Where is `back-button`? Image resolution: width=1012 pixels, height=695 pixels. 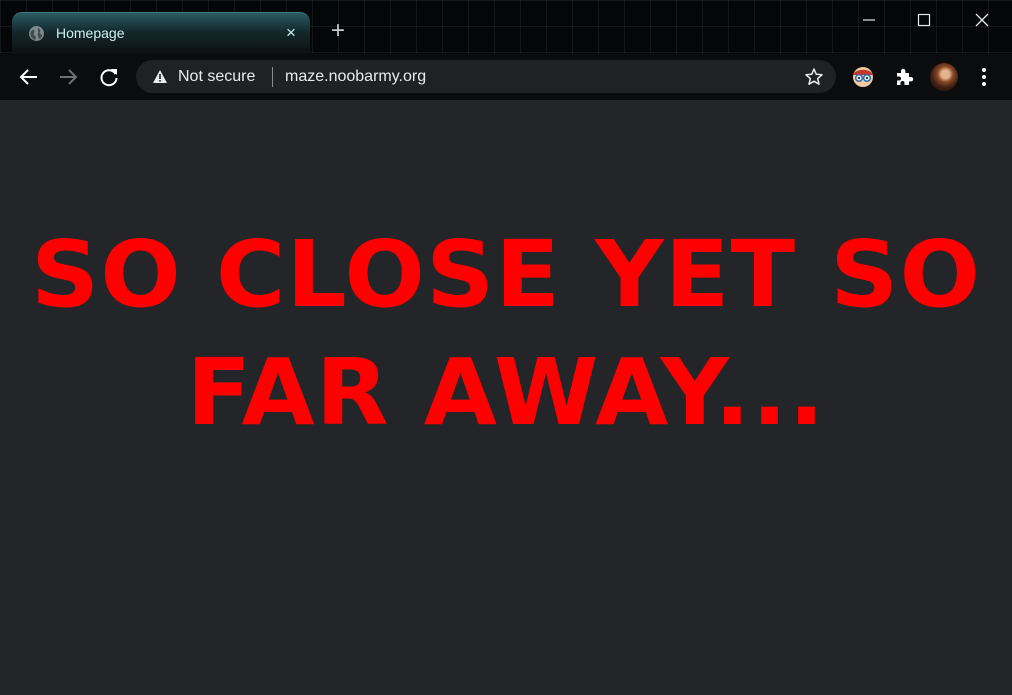 back-button is located at coordinates (29, 77).